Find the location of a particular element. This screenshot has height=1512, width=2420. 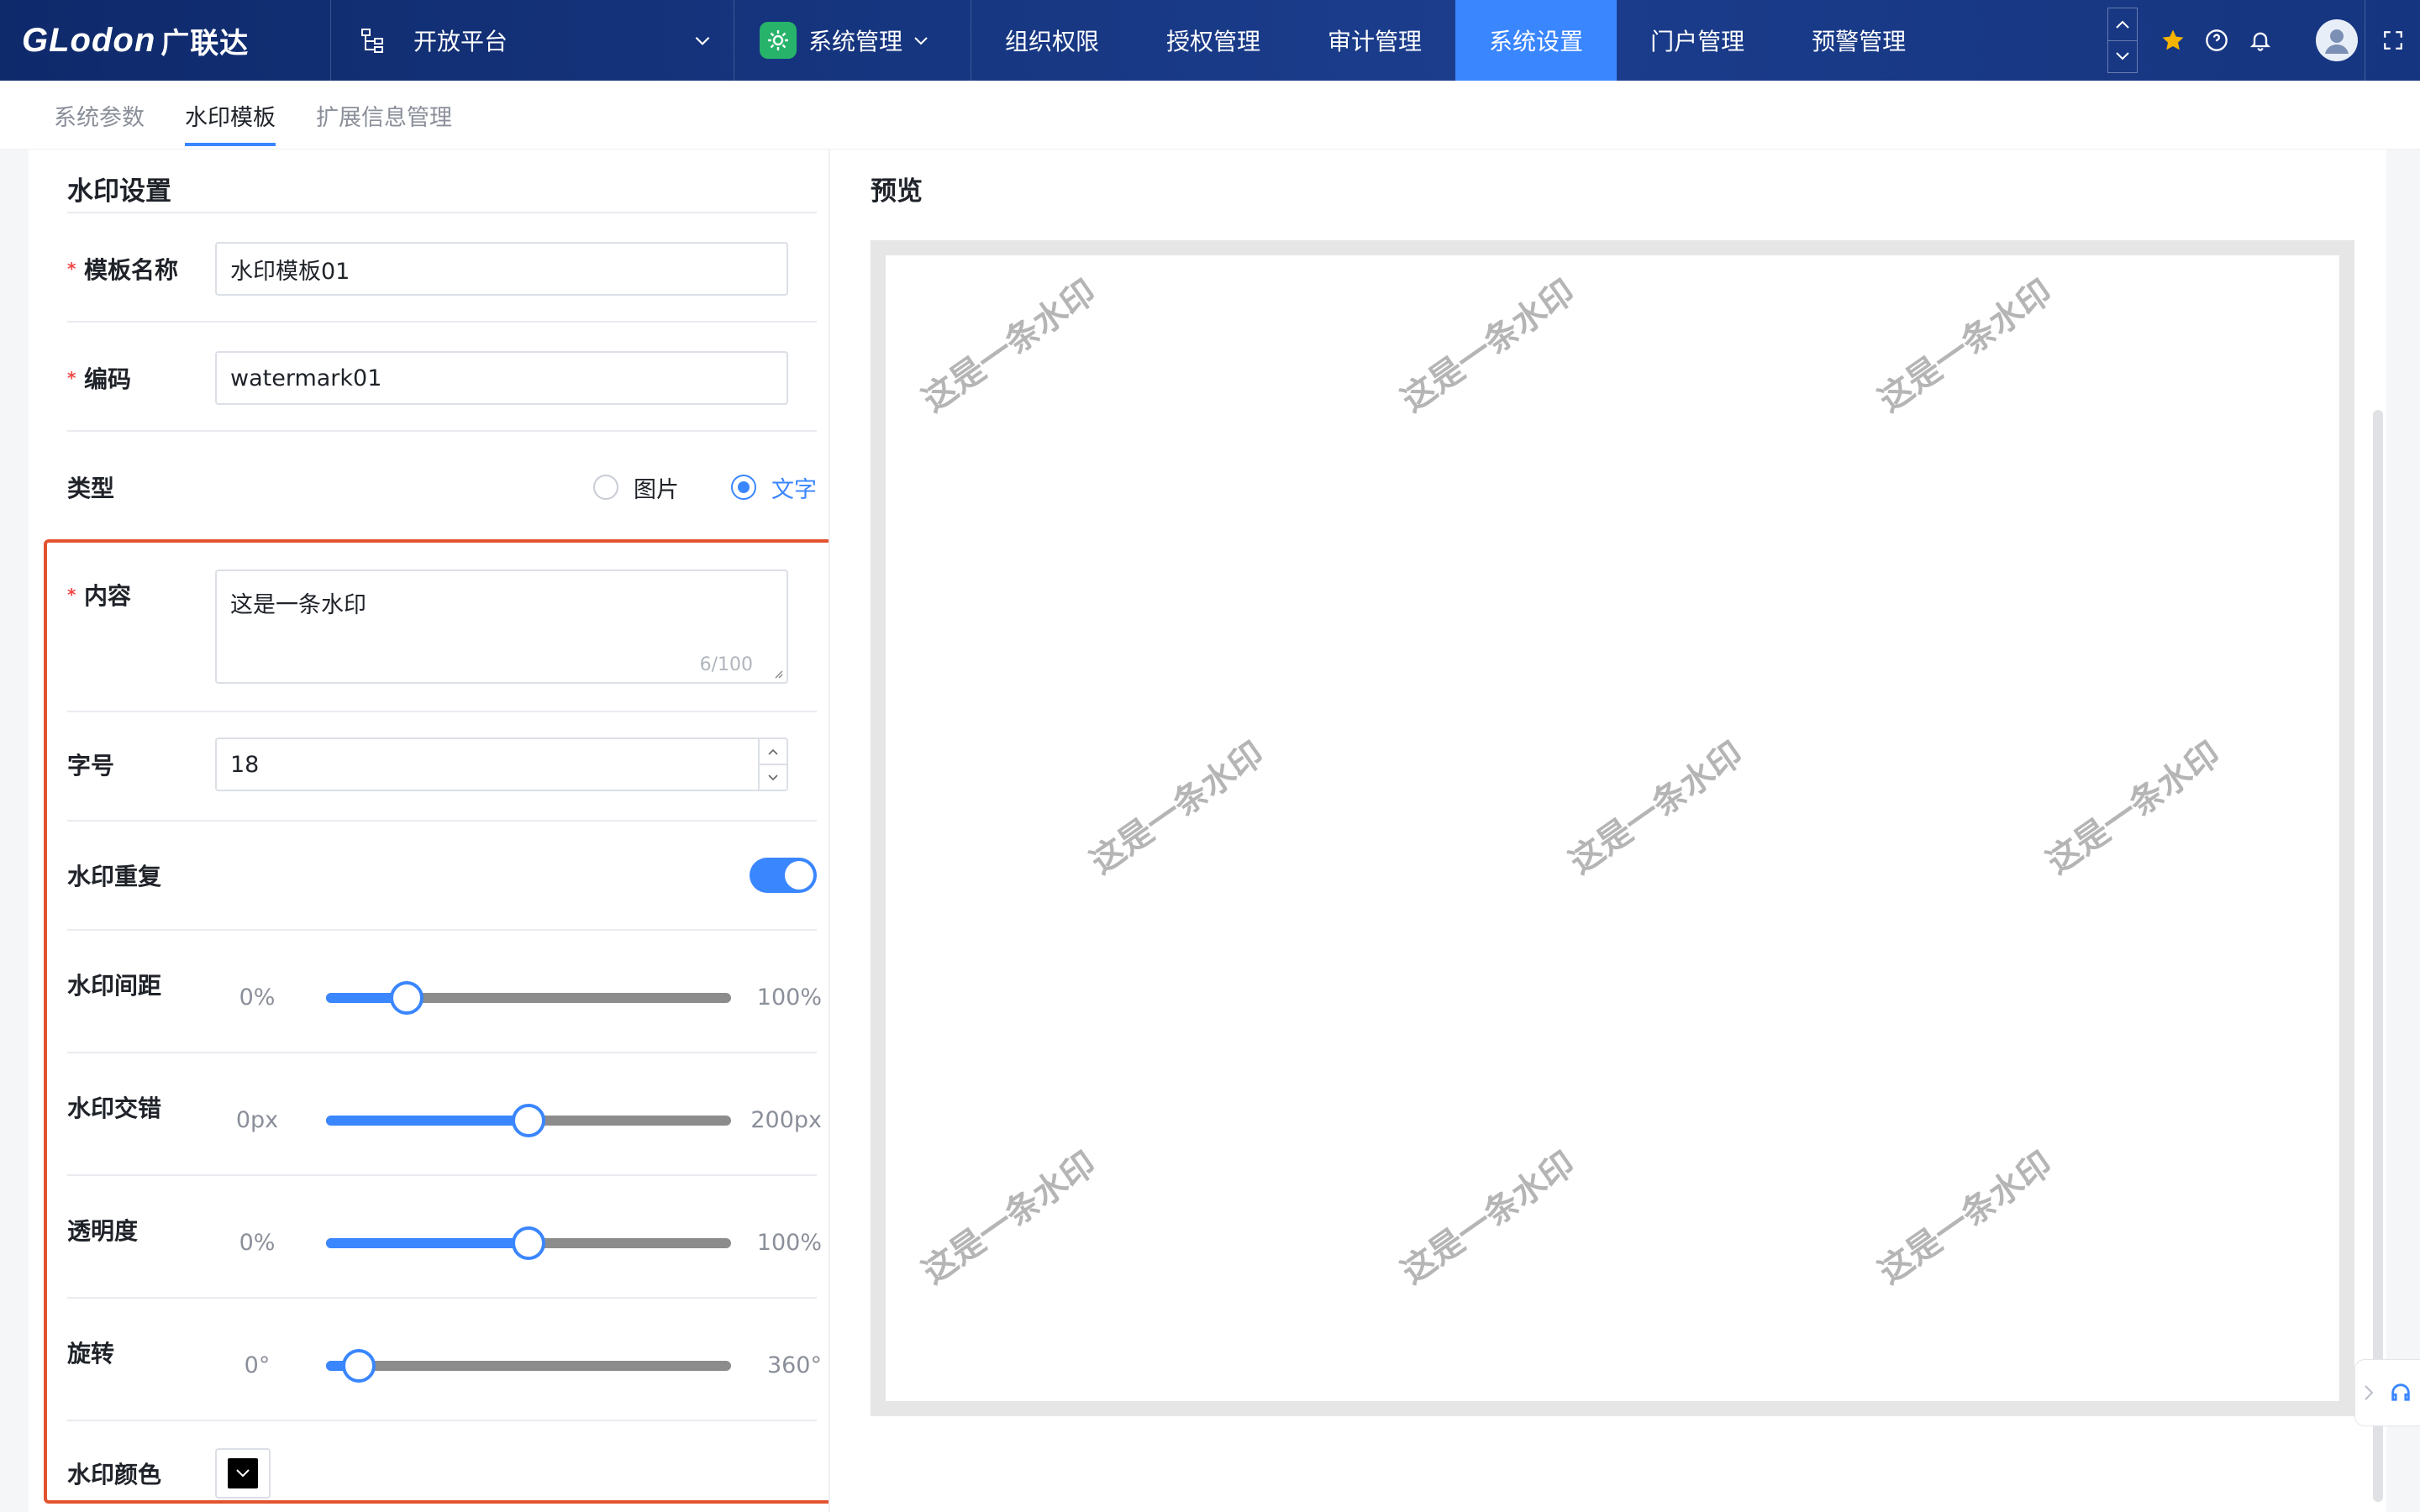

tab-authorization: 授权管理 is located at coordinates (1213, 40).